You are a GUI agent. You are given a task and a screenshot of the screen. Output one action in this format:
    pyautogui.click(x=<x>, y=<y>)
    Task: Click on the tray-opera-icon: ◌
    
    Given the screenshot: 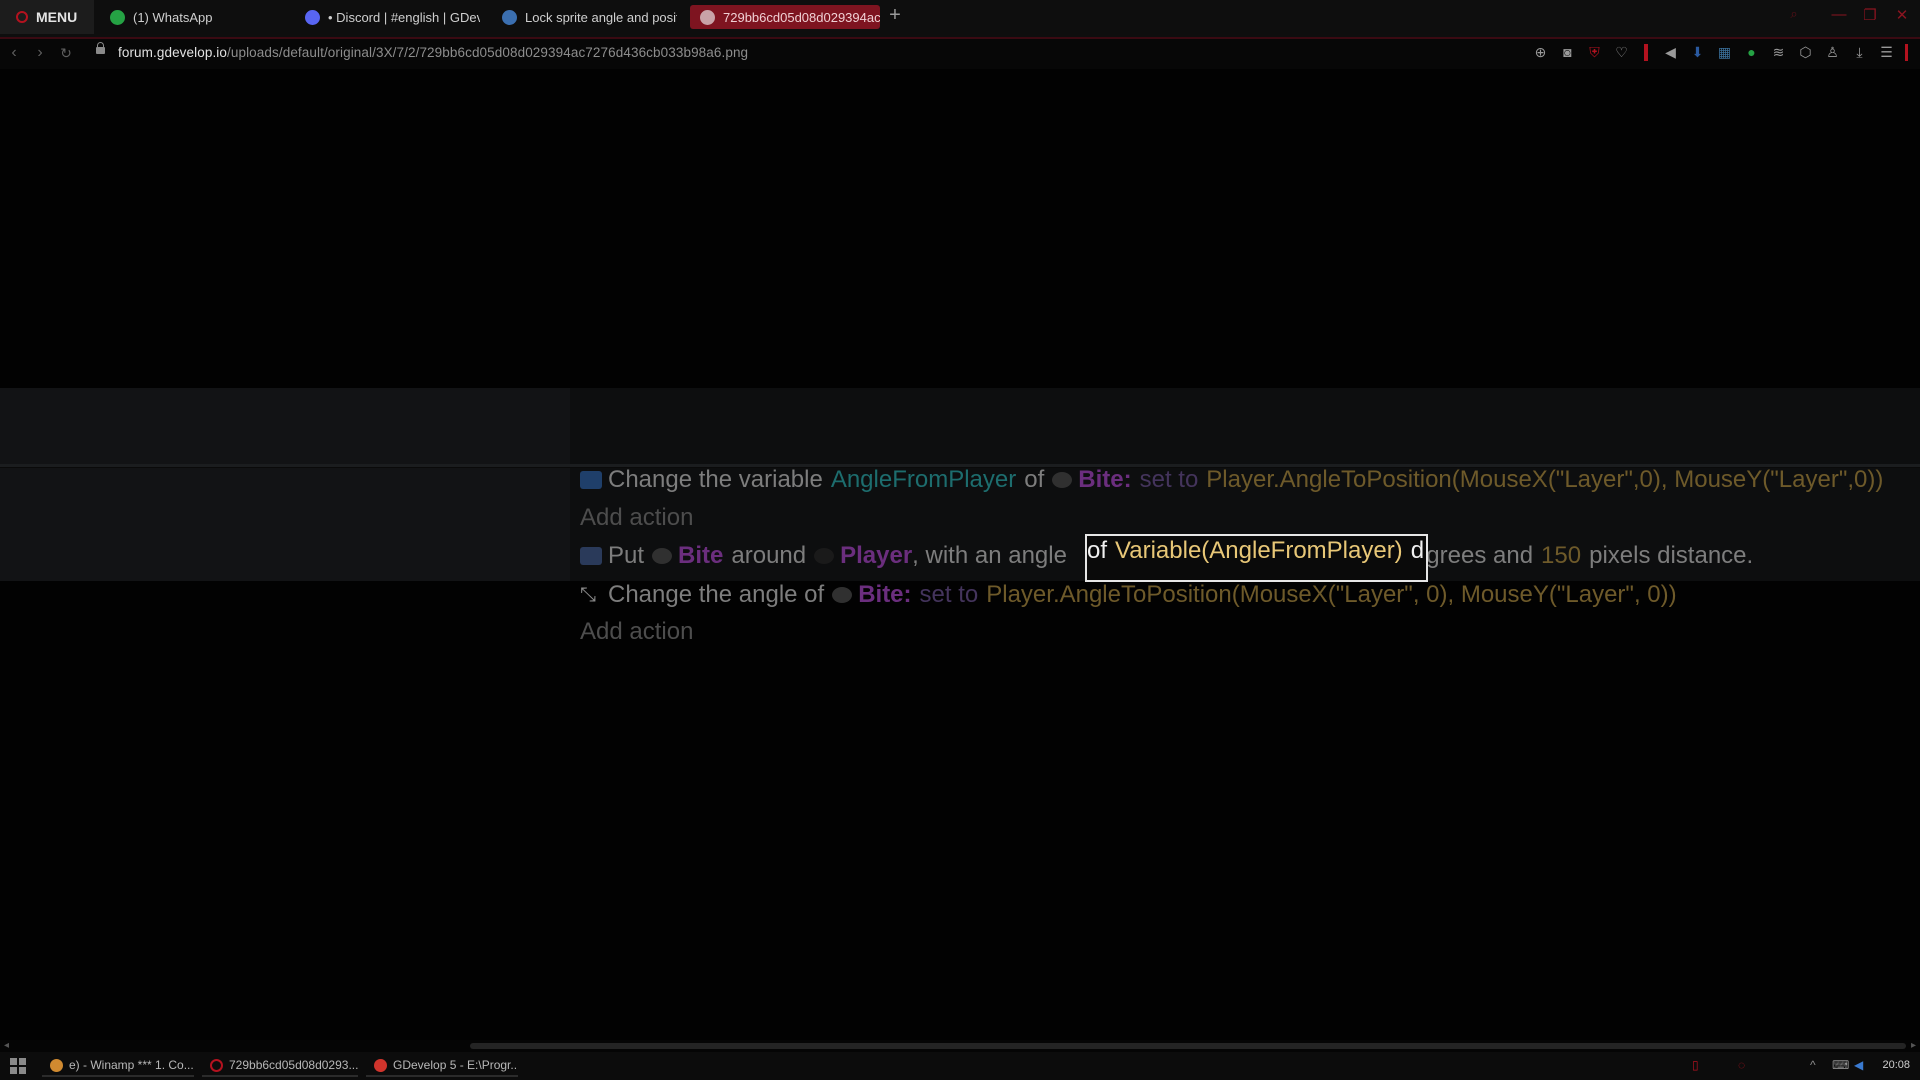 What is the action you would take?
    pyautogui.click(x=1741, y=1065)
    